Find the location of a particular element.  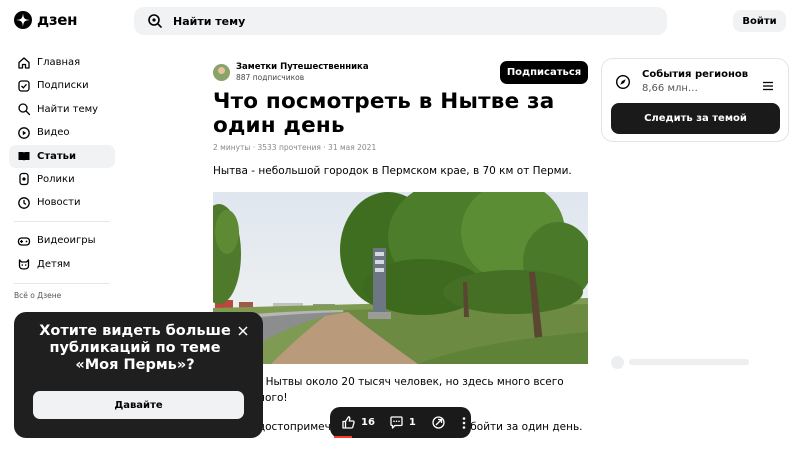

sidebar-item-label: Ролики is located at coordinates (56, 179).